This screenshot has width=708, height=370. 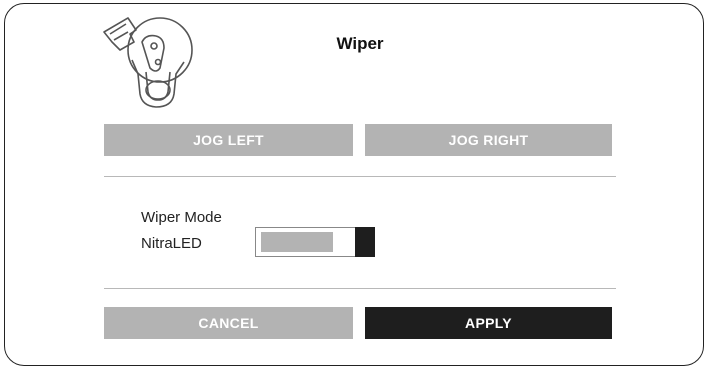 I want to click on wiper-mode-label: Wiper Mode, so click(x=181, y=217).